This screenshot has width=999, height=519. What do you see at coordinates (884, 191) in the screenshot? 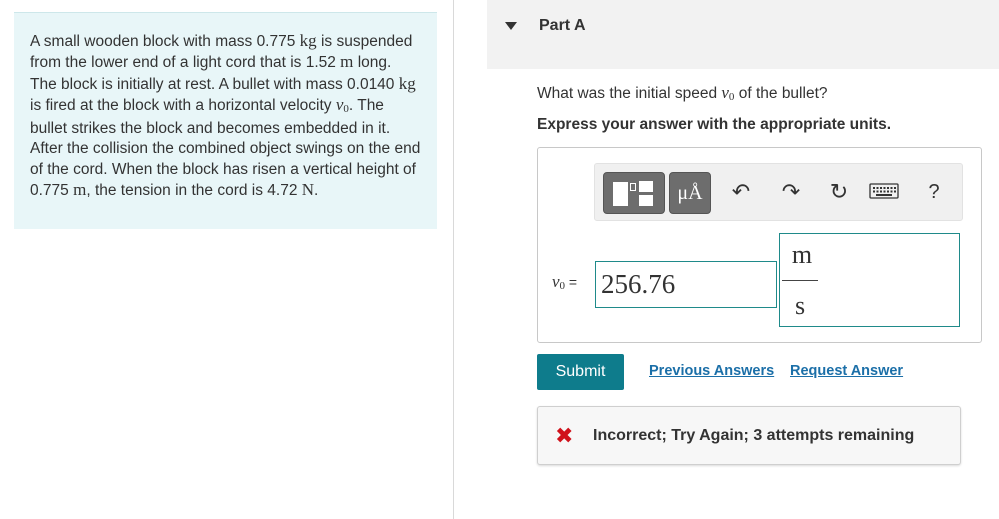
I see `keyboard-icon` at bounding box center [884, 191].